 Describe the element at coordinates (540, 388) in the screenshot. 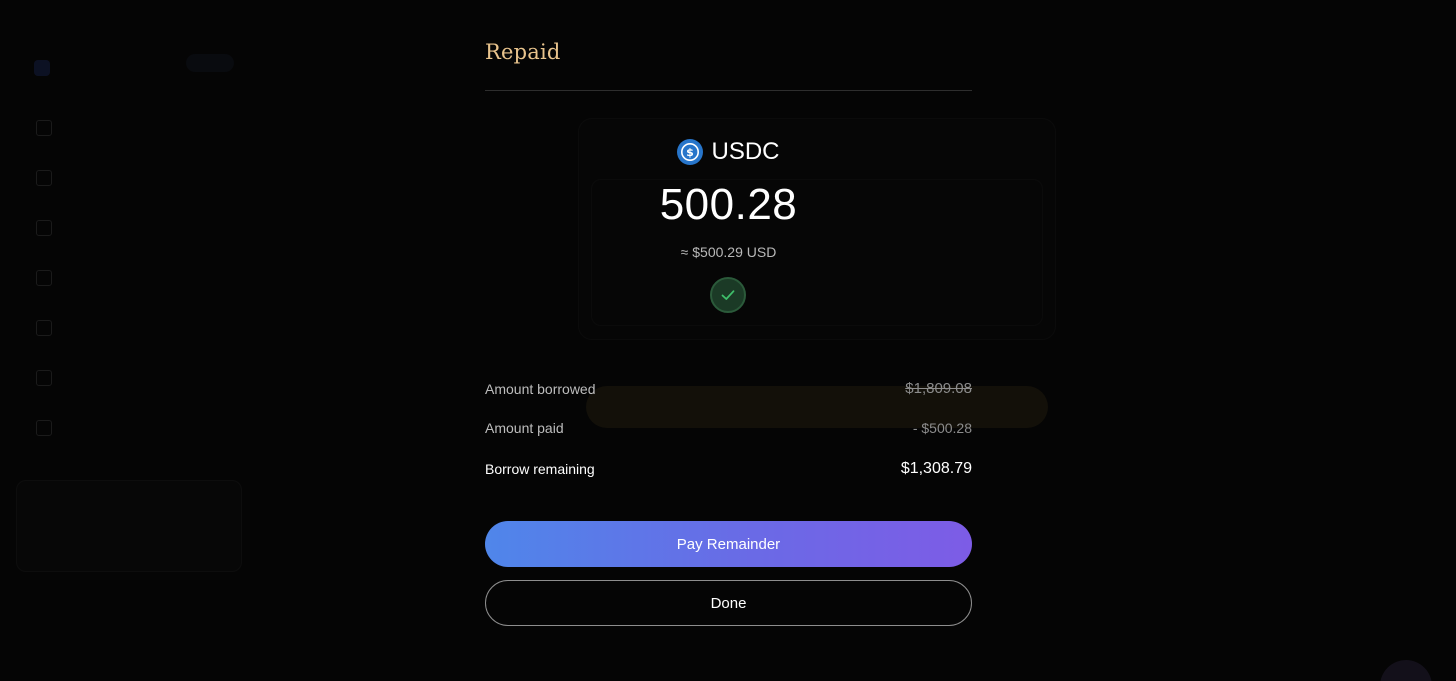

I see `amount-borrowed-label: Amount borrowed` at that location.